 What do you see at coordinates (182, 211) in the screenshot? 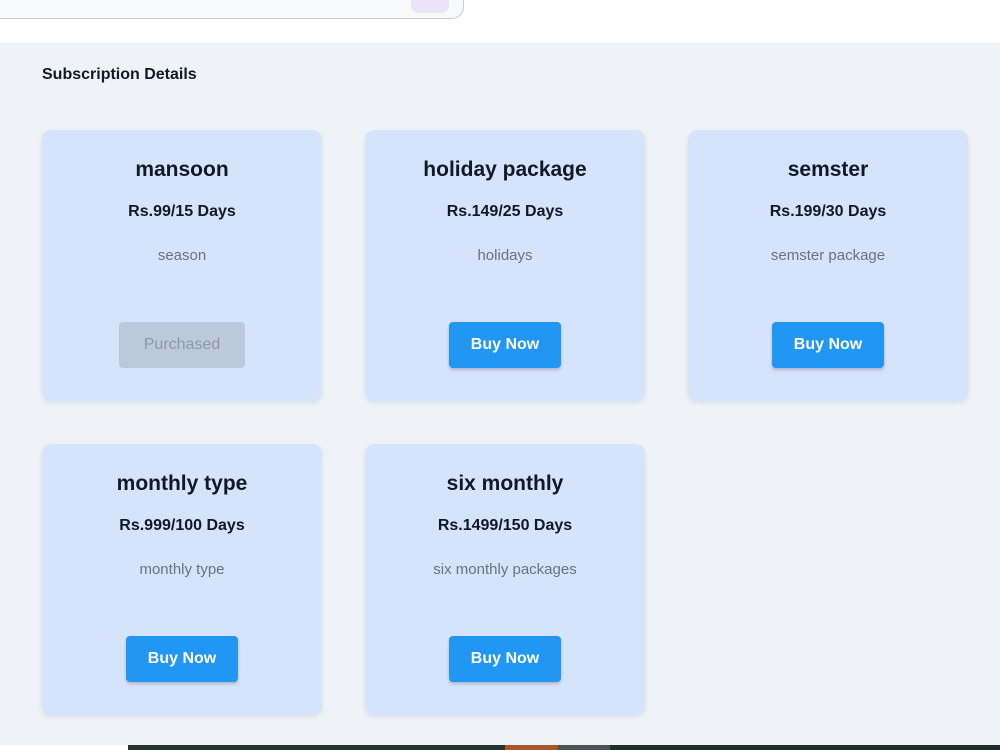
I see `plan-price: Rs.99/15 Days` at bounding box center [182, 211].